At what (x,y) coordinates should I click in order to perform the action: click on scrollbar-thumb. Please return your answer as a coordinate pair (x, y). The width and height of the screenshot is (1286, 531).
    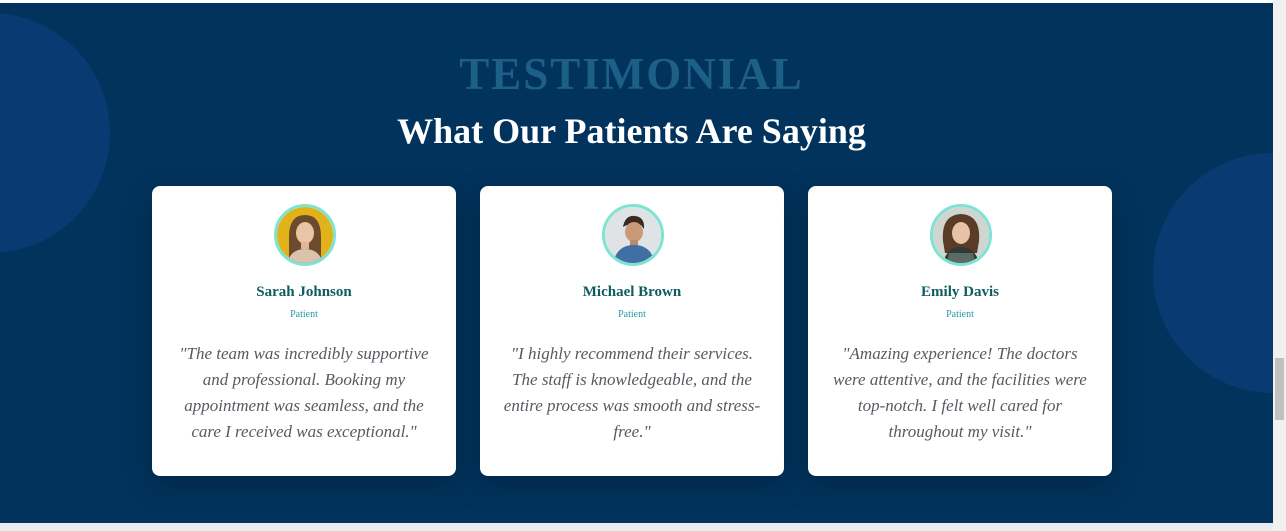
    Looking at the image, I should click on (1279, 389).